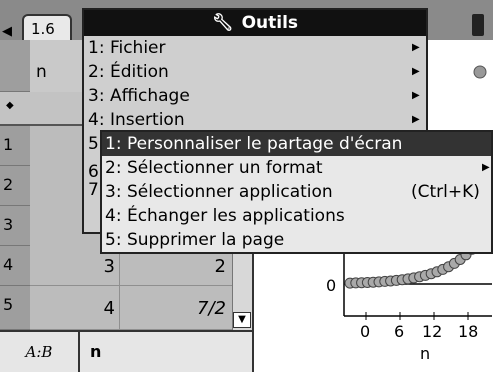 The width and height of the screenshot is (493, 372). What do you see at coordinates (40, 352) in the screenshot?
I see `status-cell-reference: A:B` at bounding box center [40, 352].